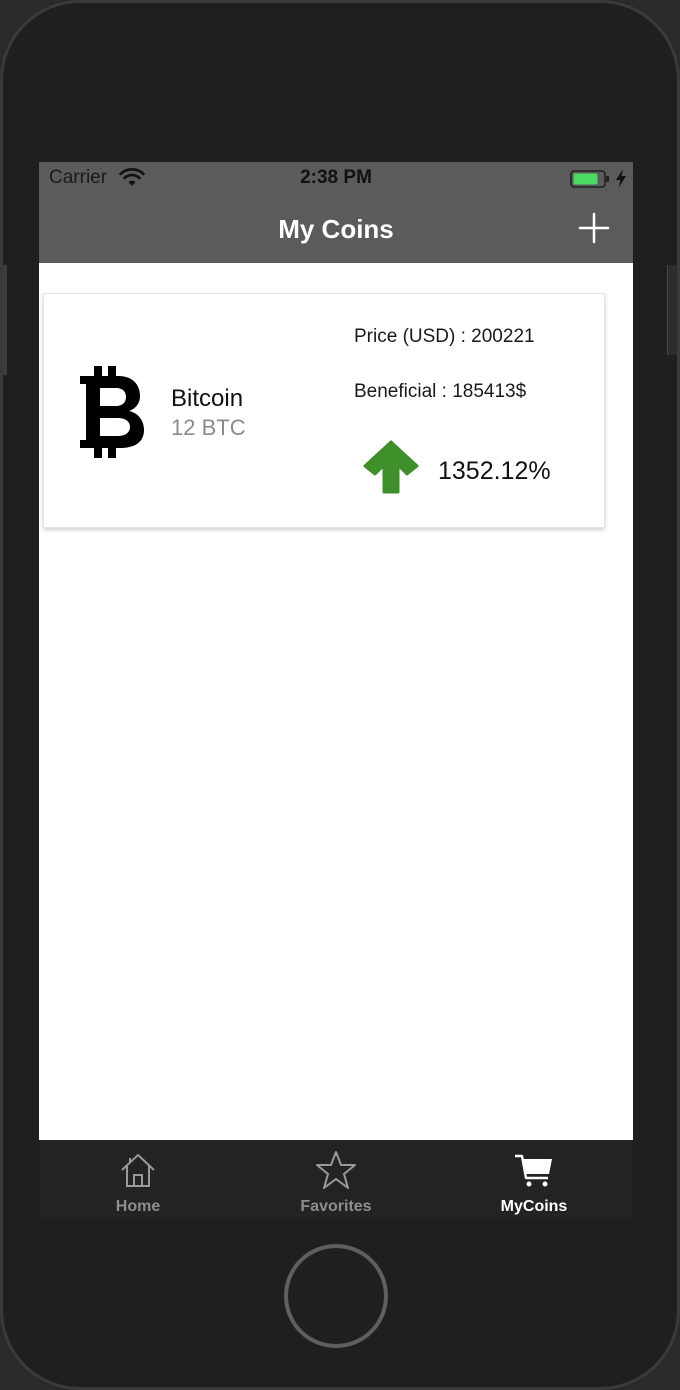 Image resolution: width=680 pixels, height=1390 pixels. I want to click on star-icon, so click(336, 1170).